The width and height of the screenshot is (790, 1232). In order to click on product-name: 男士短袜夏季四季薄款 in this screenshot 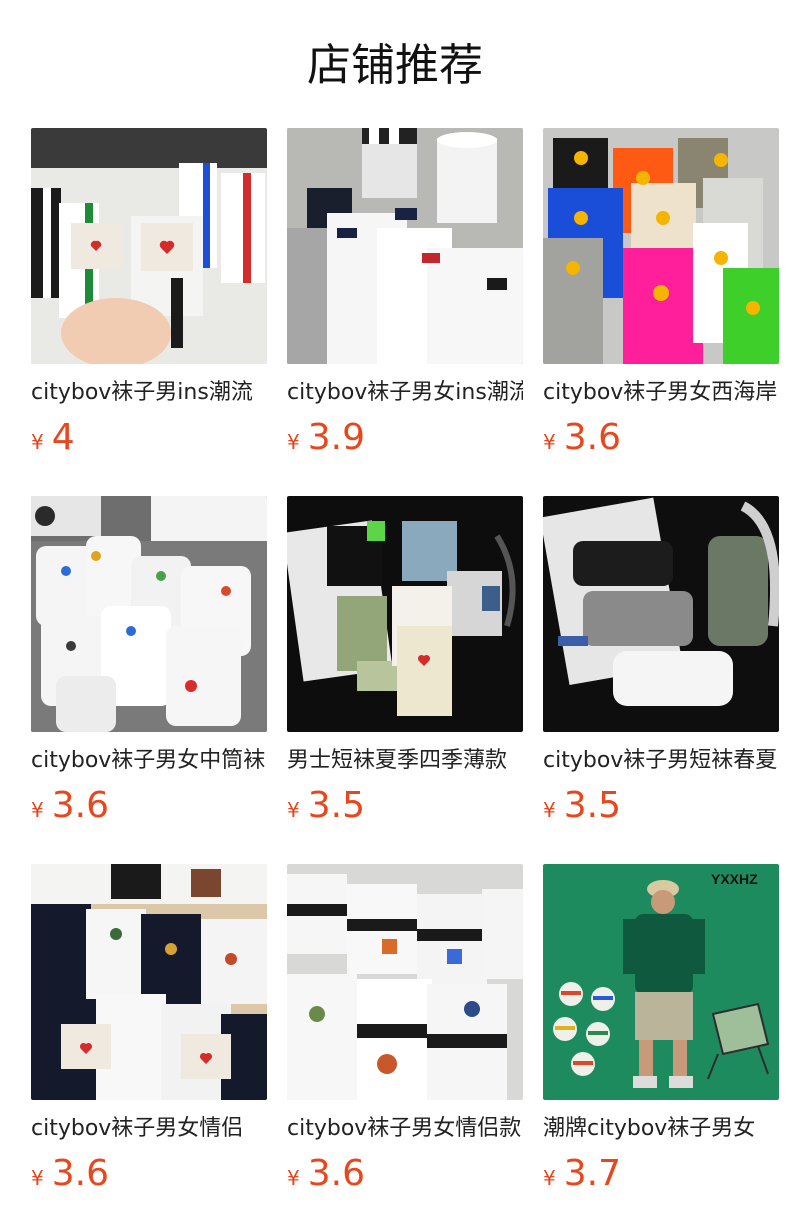, I will do `click(405, 761)`.